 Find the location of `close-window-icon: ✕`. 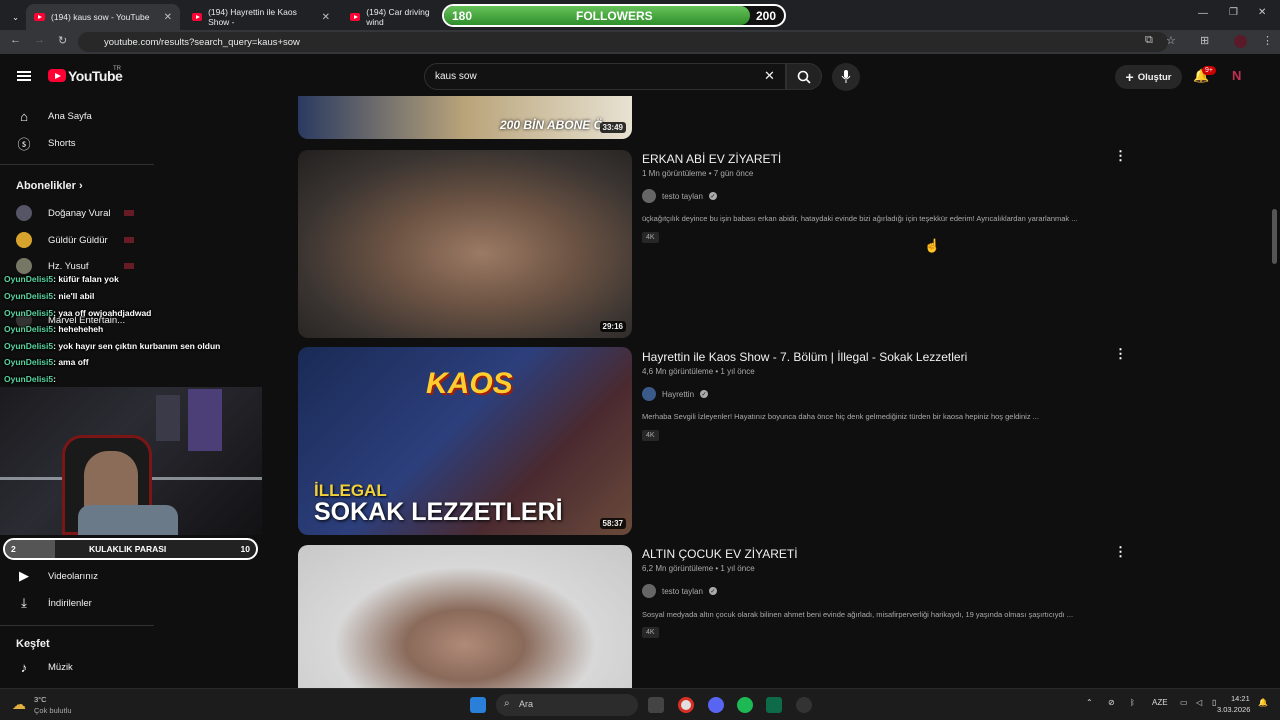

close-window-icon: ✕ is located at coordinates (1262, 12).